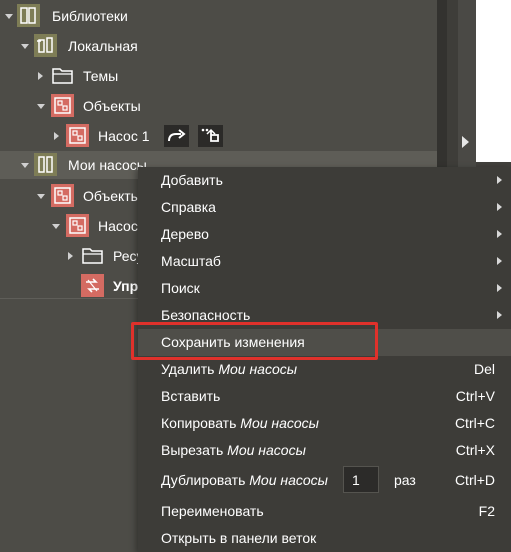  What do you see at coordinates (324, 180) in the screenshot?
I see `menu-item-add: Добавить` at bounding box center [324, 180].